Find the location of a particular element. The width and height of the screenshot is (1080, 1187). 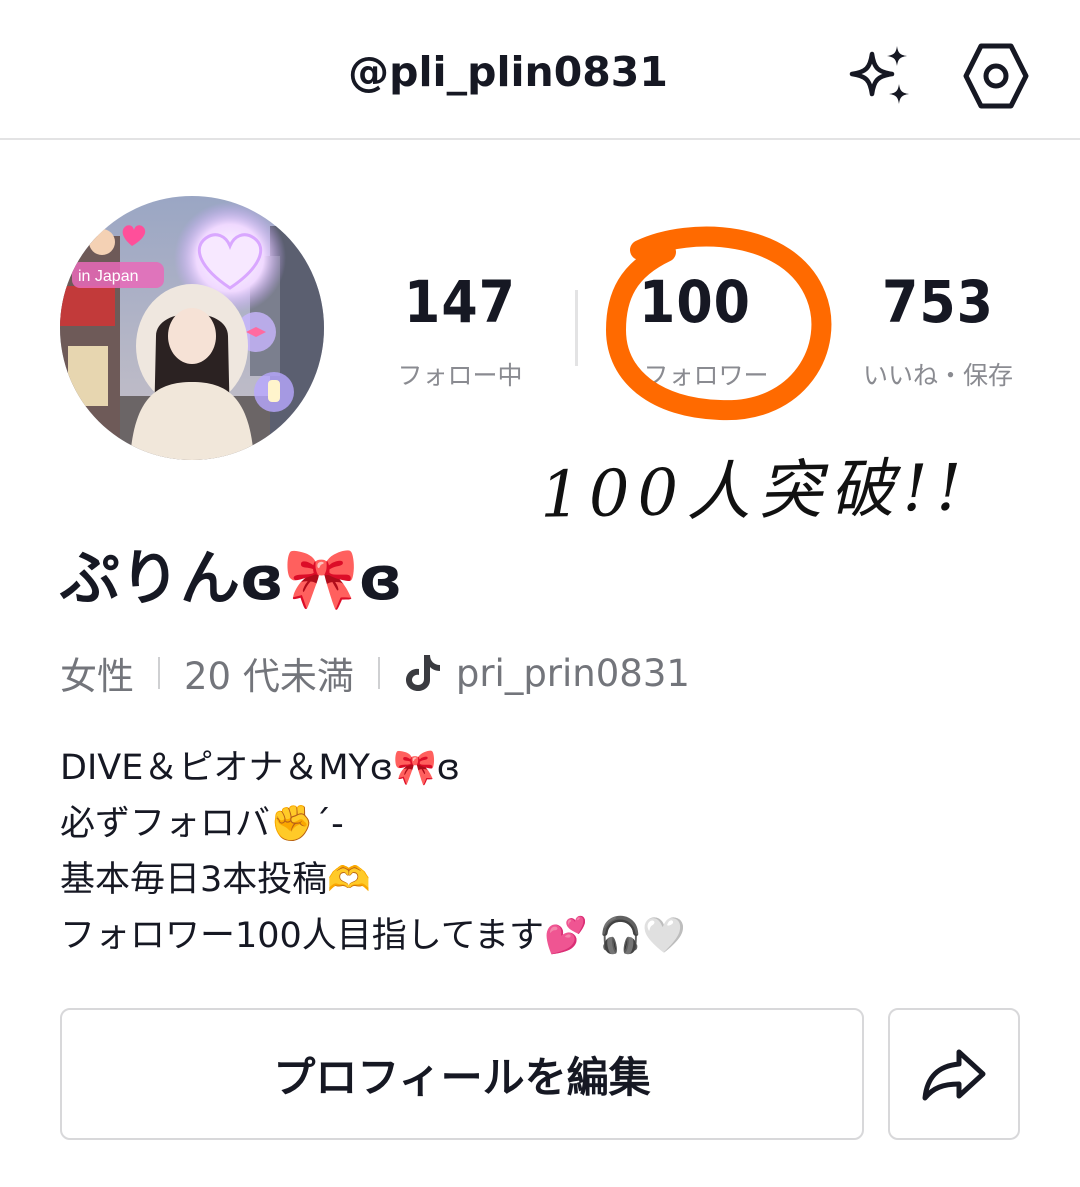

bio-line: 必ずフォロバ✊´- is located at coordinates (202, 824).